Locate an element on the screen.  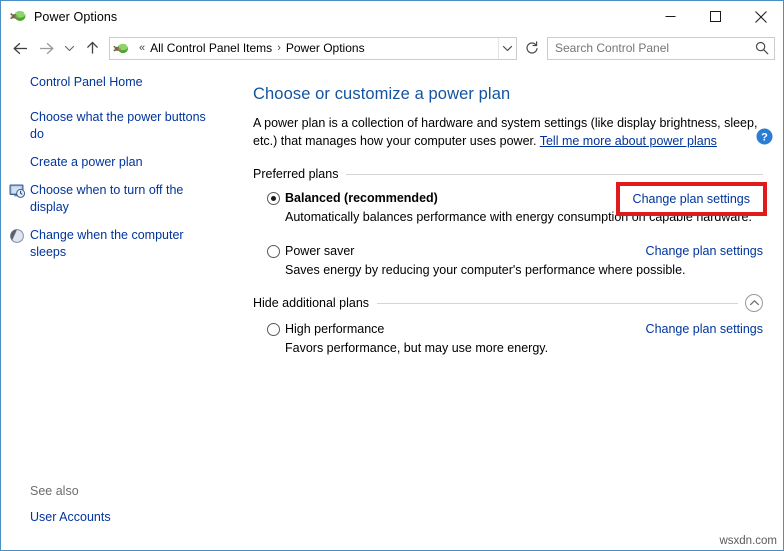
page-title: Choose or customize a power plan is located at coordinates (382, 94).